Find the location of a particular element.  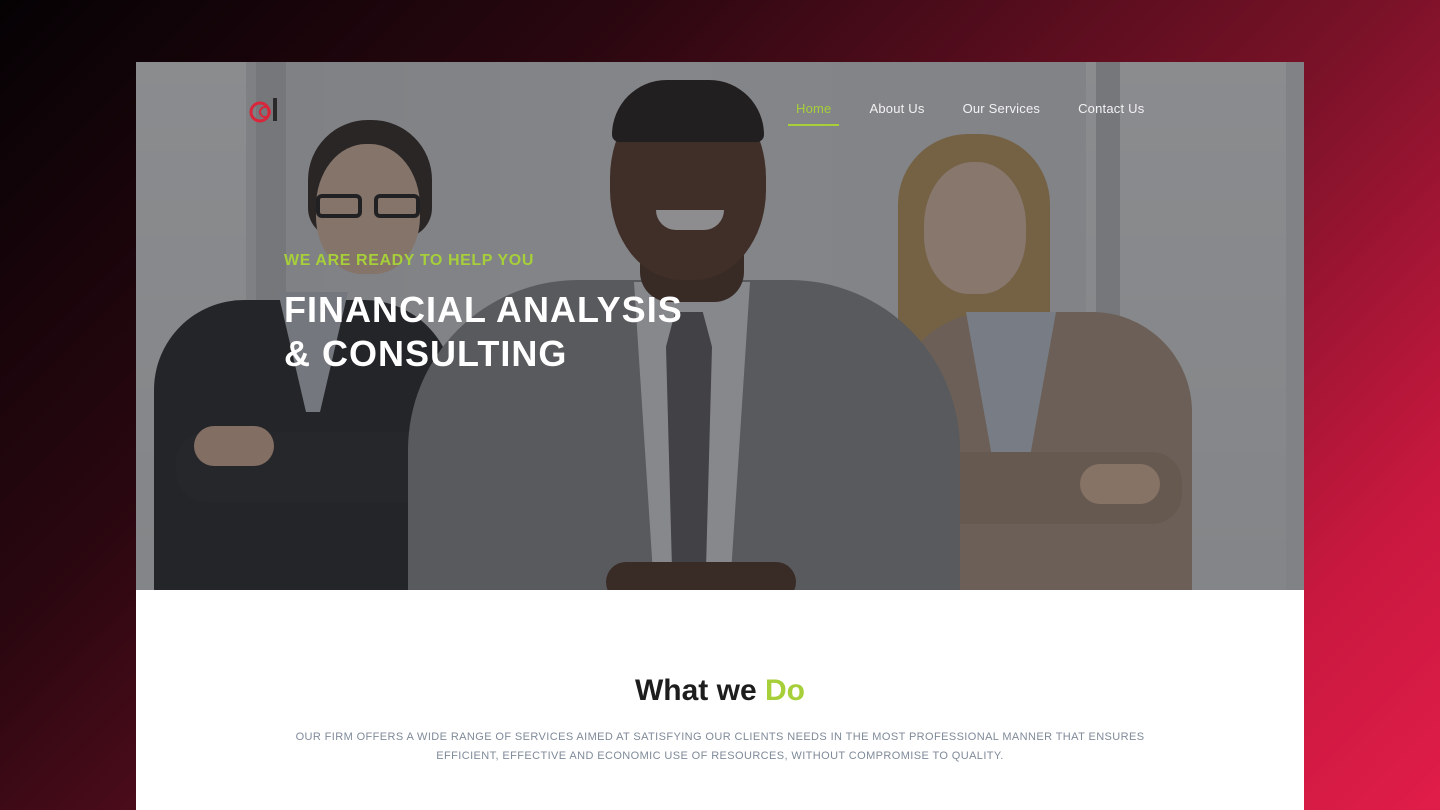

company-logo is located at coordinates (266, 111).